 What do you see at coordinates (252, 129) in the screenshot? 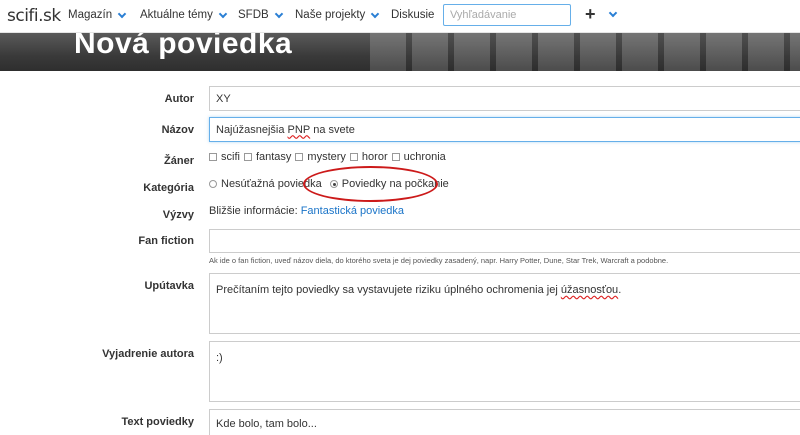
I see `nazov-value: Najúžasnejšia` at bounding box center [252, 129].